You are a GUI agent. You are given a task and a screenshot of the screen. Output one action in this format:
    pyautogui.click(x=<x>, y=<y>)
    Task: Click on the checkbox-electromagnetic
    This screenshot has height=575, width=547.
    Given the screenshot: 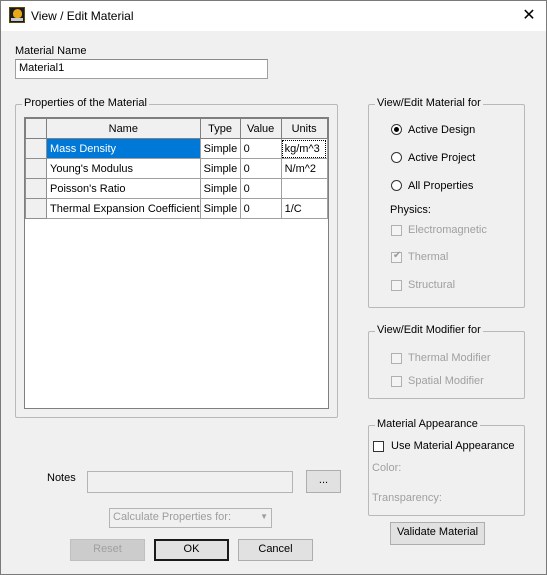 What is the action you would take?
    pyautogui.click(x=396, y=230)
    